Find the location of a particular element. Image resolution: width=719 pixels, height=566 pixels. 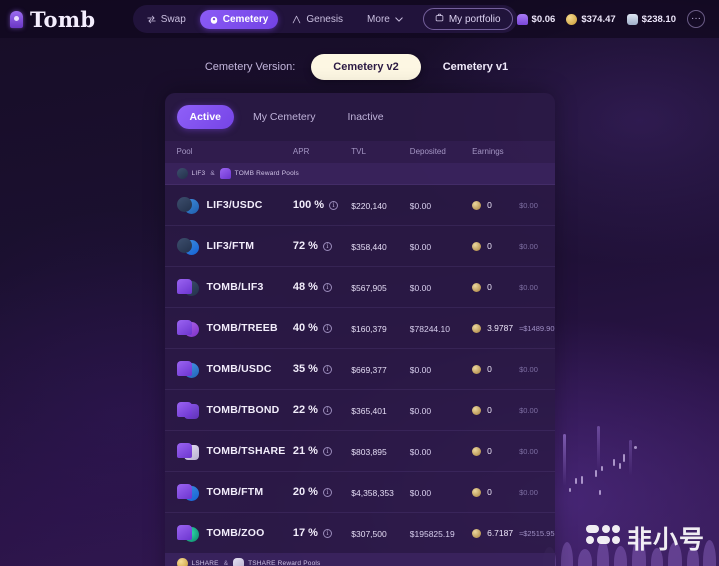

brand-logo: Tomb is located at coordinates (71, 19).